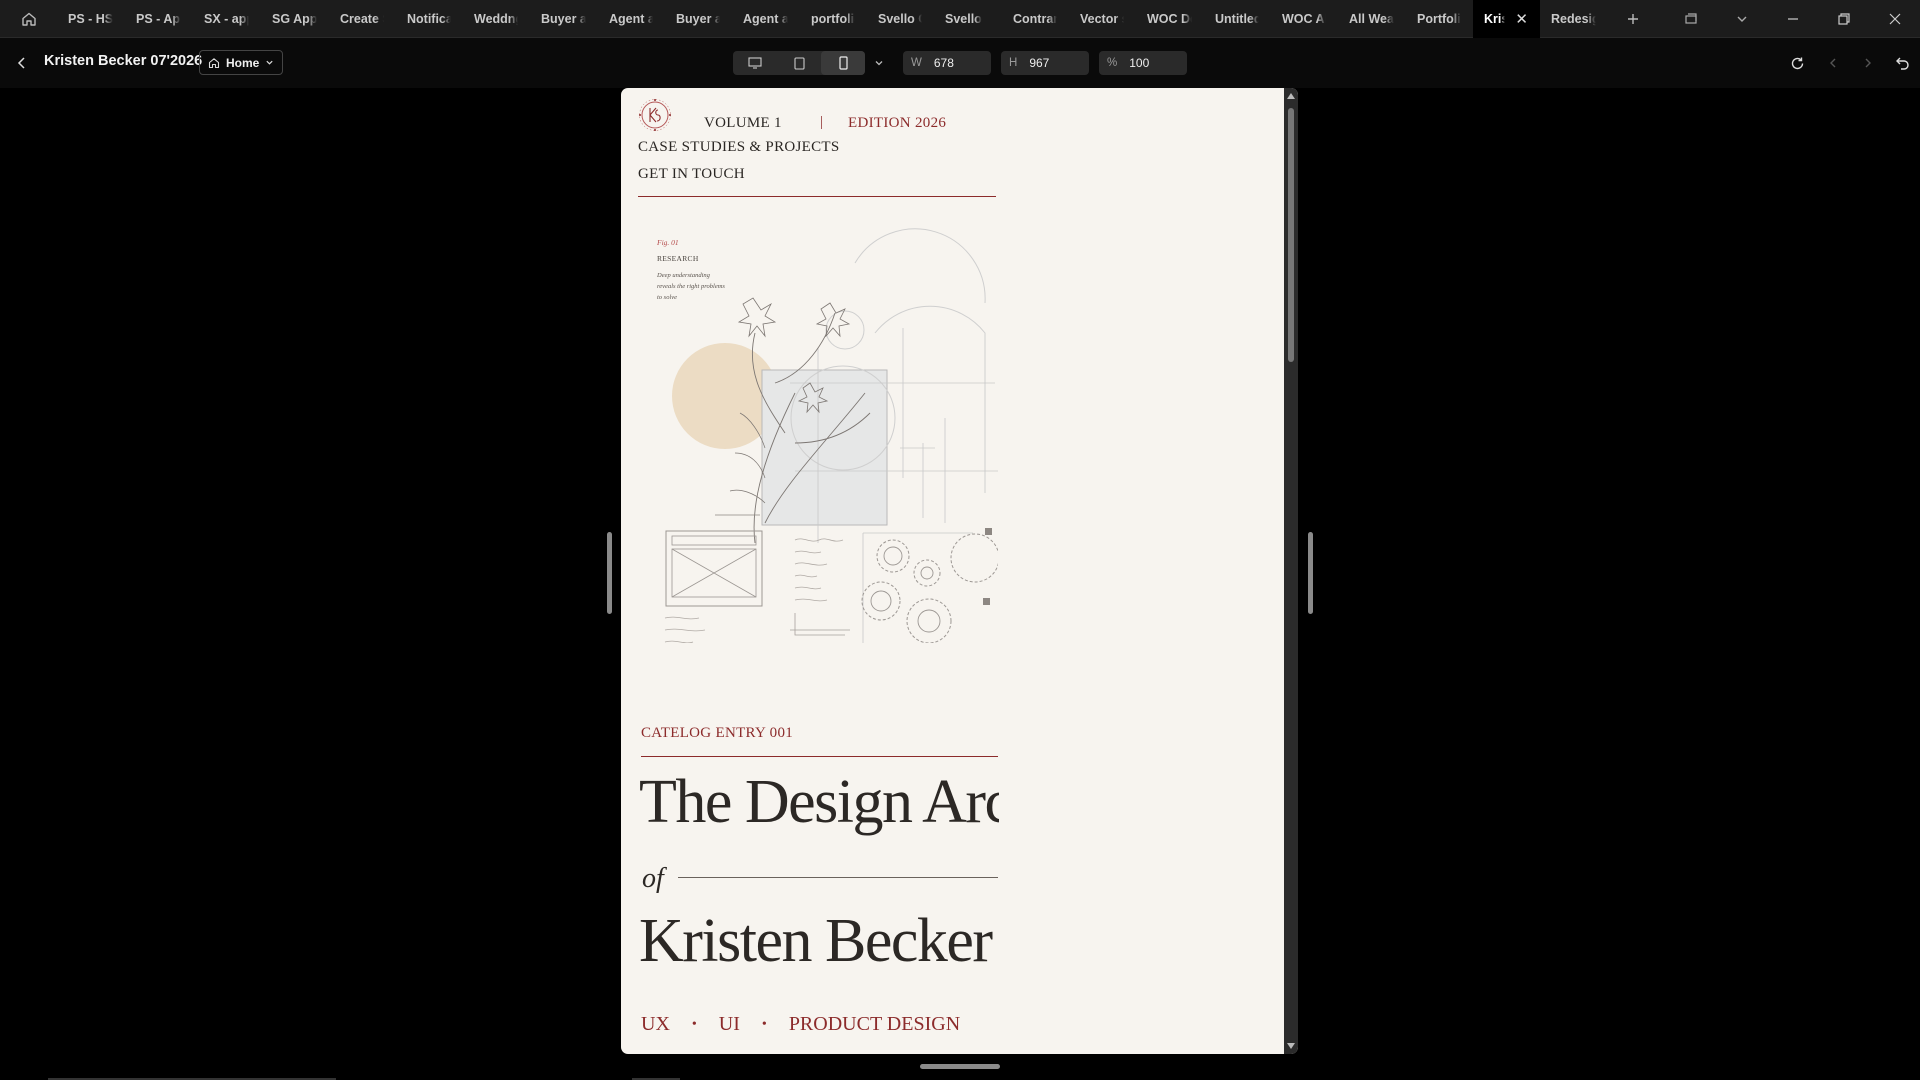 This screenshot has width=1920, height=1080. Describe the element at coordinates (1291, 96) in the screenshot. I see `scroll-up-arrow` at that location.